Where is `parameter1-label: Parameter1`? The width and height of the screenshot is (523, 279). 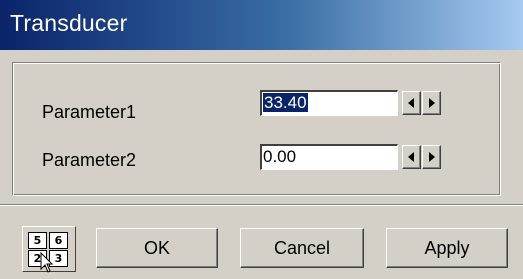 parameter1-label: Parameter1 is located at coordinates (89, 112).